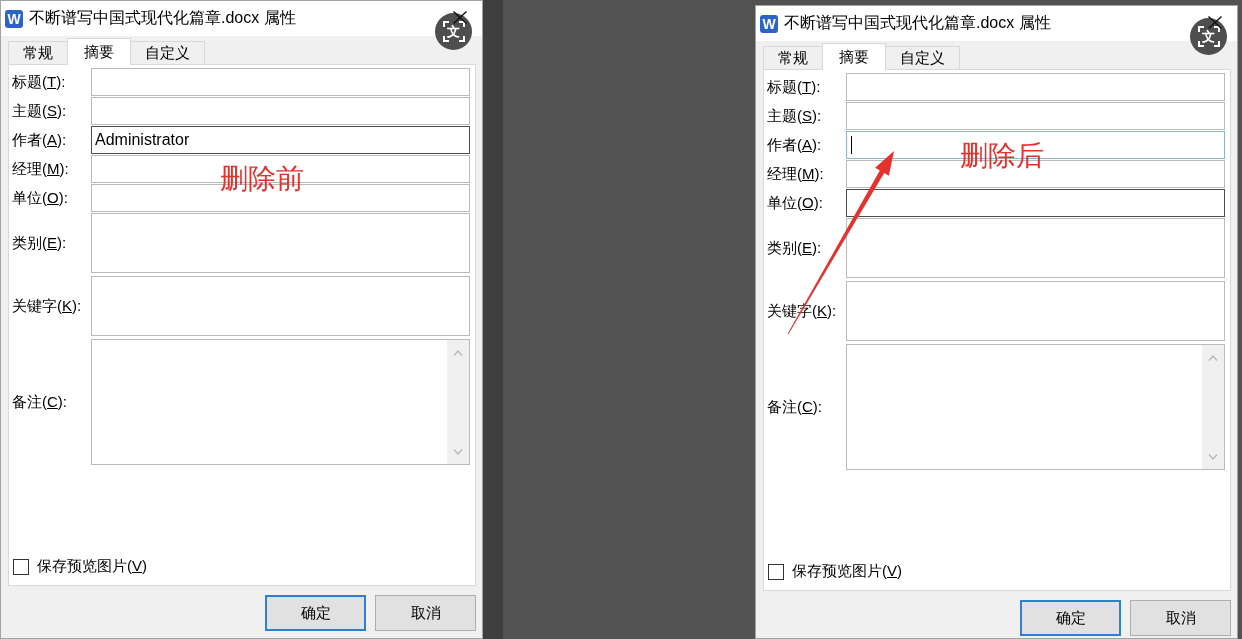  I want to click on text-cursor, so click(851, 145).